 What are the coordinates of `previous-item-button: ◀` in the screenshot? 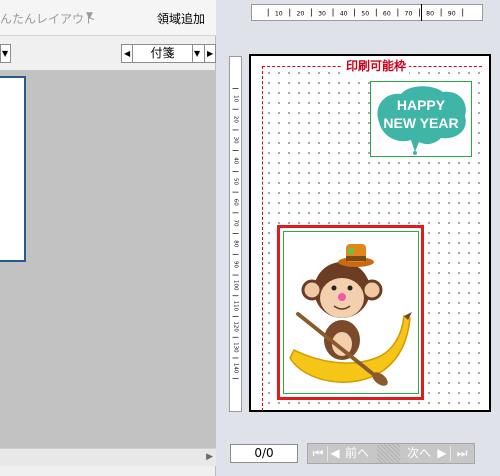 It's located at (127, 53).